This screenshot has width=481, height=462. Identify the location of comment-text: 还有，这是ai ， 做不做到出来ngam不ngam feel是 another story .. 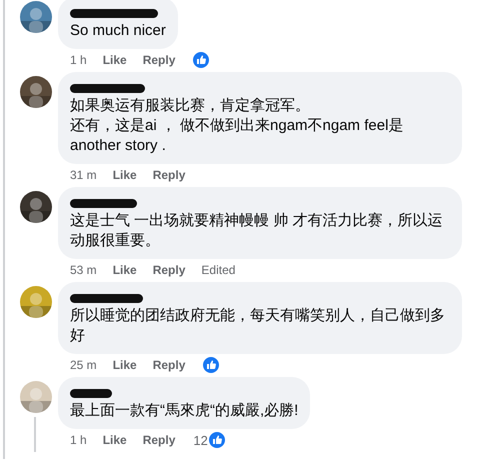
(237, 136).